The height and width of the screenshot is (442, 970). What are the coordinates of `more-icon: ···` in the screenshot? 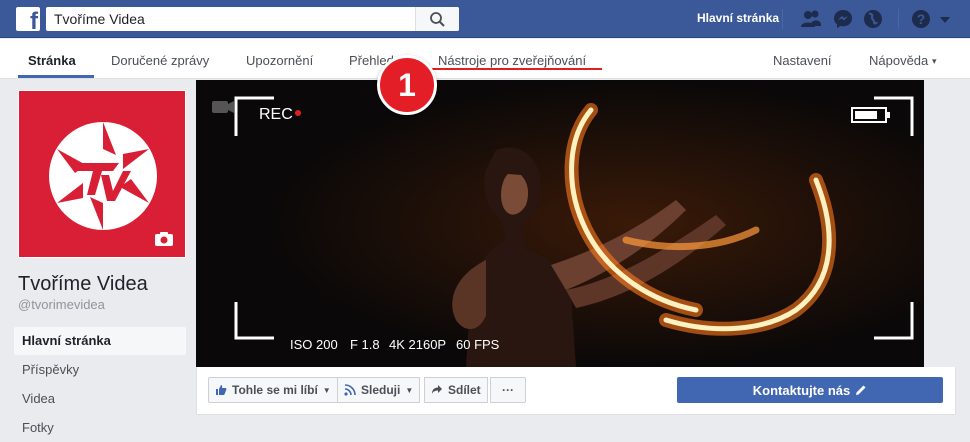 It's located at (508, 390).